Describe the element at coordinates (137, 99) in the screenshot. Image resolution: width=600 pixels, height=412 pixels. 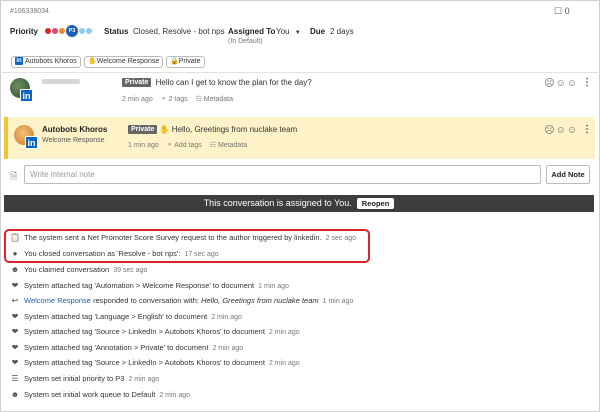
I see `message-time: 2 min ago` at that location.